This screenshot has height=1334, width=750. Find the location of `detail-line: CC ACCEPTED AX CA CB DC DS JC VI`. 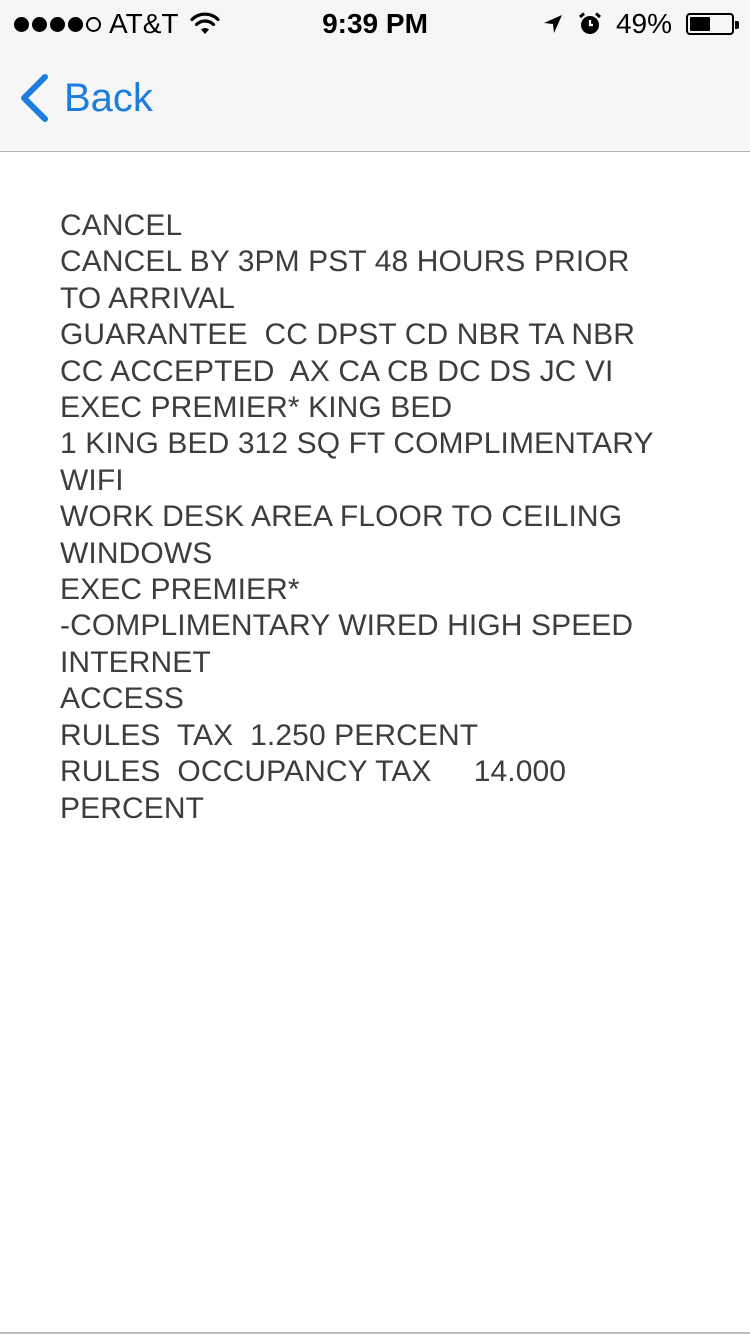

detail-line: CC ACCEPTED AX CA CB DC DS JC VI is located at coordinates (337, 371).